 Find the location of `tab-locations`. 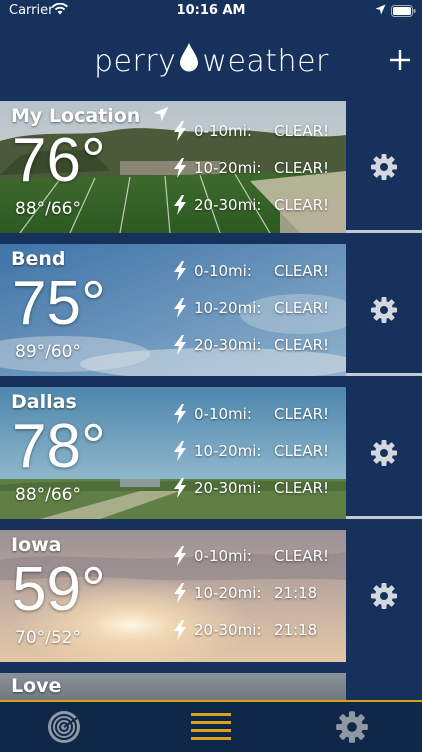

tab-locations is located at coordinates (211, 727).